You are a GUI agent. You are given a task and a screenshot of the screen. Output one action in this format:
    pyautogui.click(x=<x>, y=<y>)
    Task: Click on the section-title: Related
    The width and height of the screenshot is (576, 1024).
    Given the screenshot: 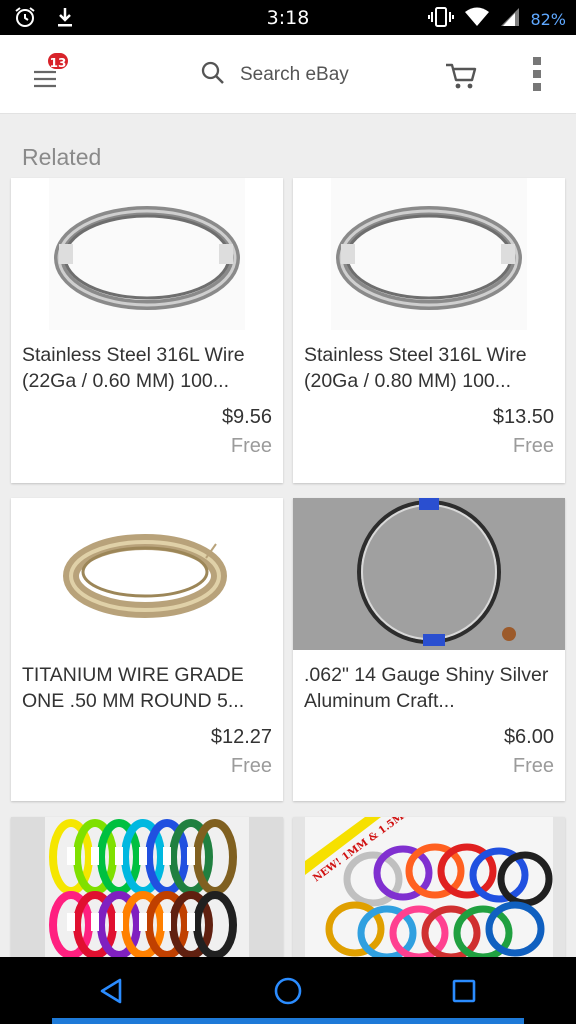 What is the action you would take?
    pyautogui.click(x=62, y=157)
    